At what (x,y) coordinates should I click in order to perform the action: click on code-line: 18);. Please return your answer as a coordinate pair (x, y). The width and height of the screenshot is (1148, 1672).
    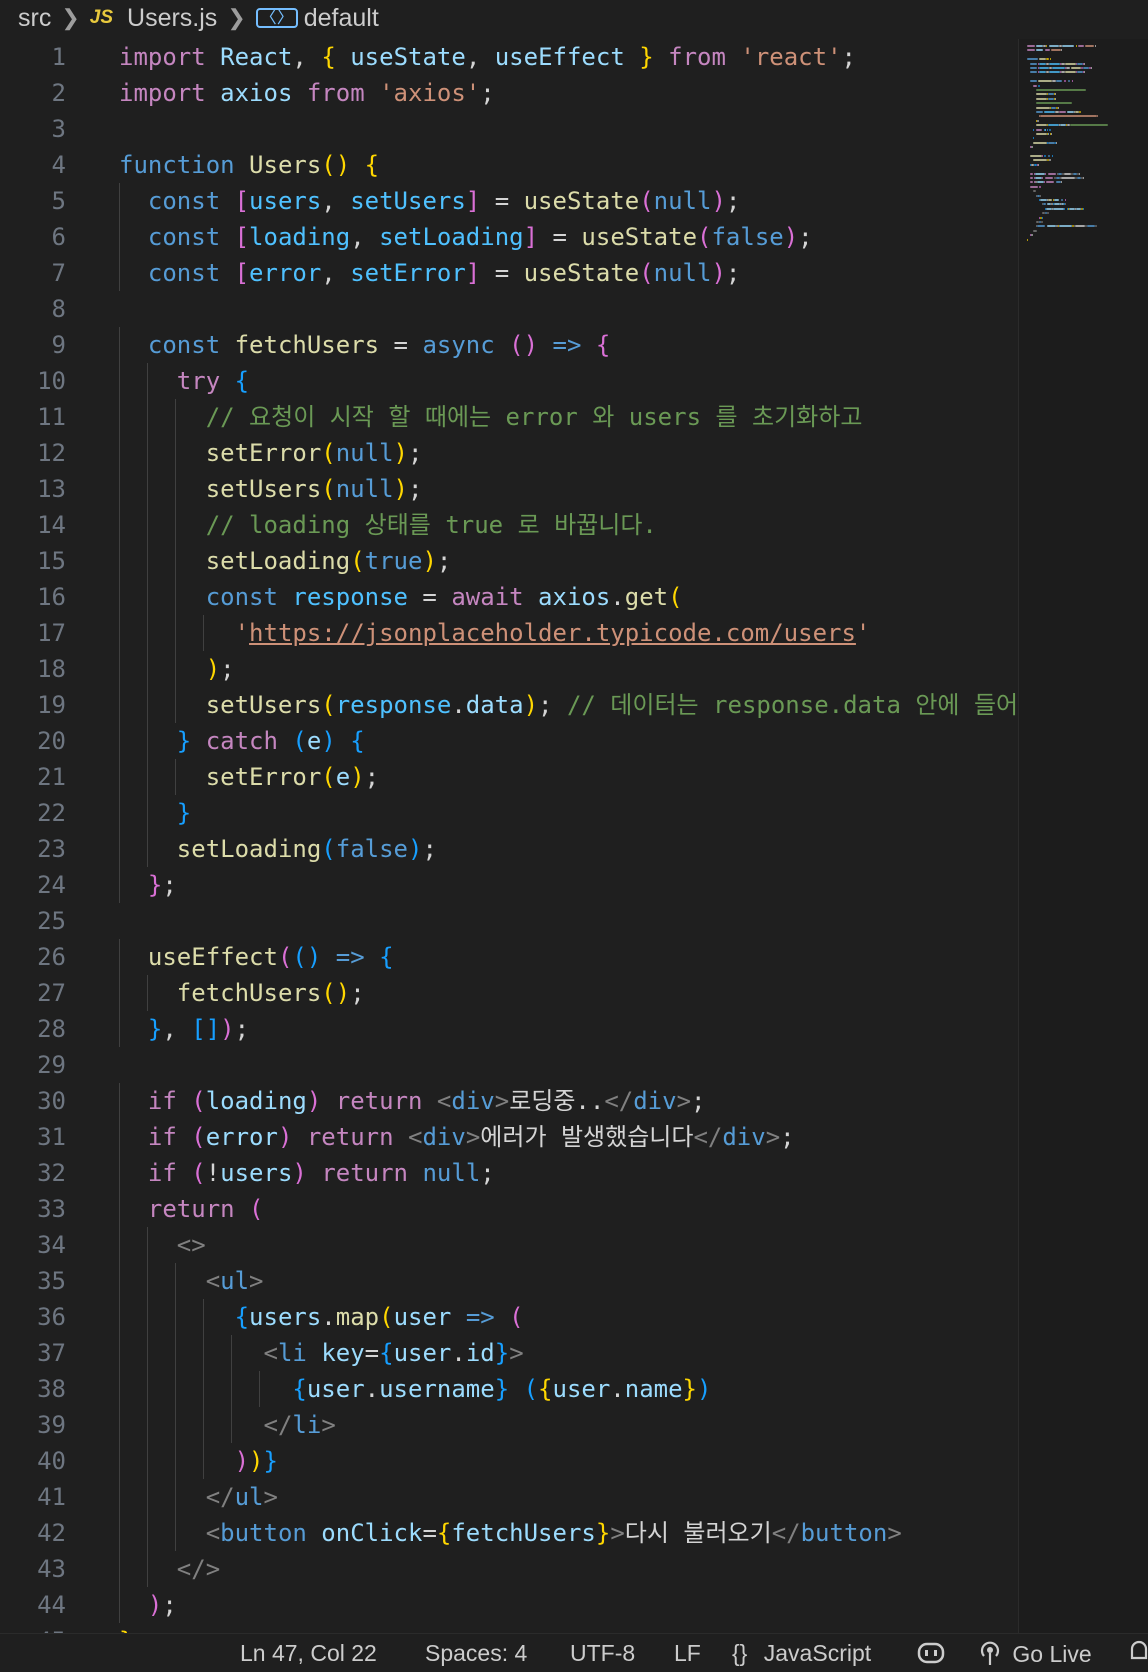
    Looking at the image, I should click on (509, 669).